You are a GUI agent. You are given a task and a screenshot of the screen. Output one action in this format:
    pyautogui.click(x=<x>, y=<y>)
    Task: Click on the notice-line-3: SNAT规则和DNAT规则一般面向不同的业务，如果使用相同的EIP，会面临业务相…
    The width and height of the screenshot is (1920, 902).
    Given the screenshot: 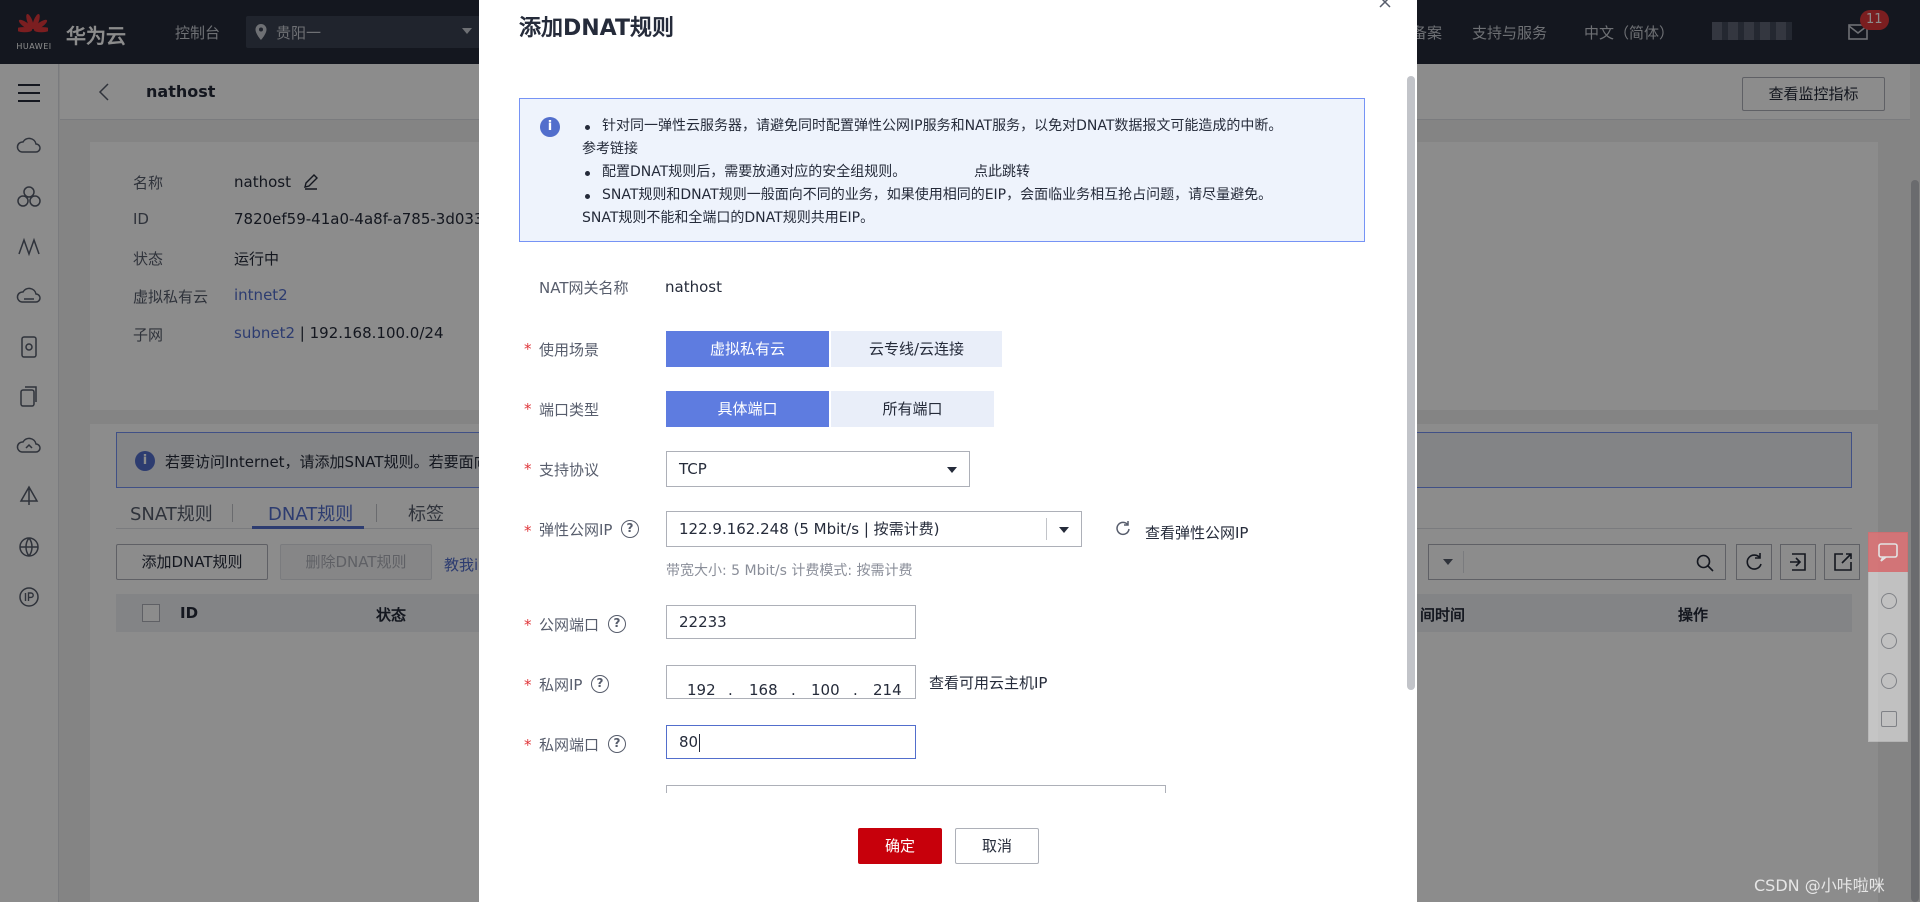 What is the action you would take?
    pyautogui.click(x=937, y=195)
    